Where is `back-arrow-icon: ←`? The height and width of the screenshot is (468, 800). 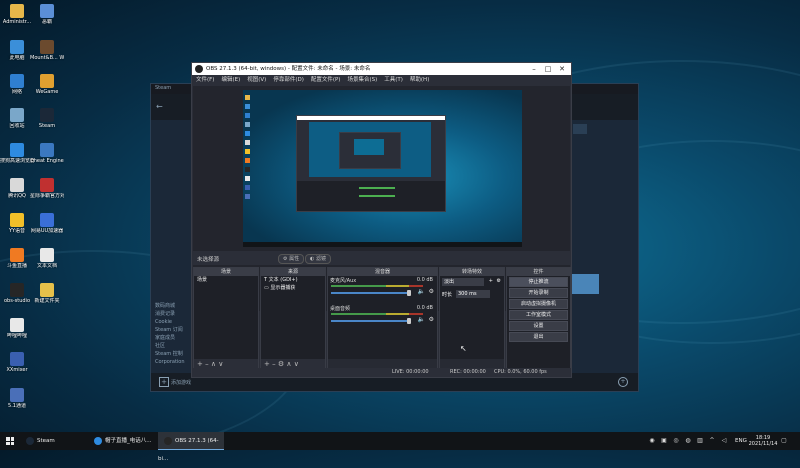
back-arrow-icon: ← is located at coordinates (159, 106).